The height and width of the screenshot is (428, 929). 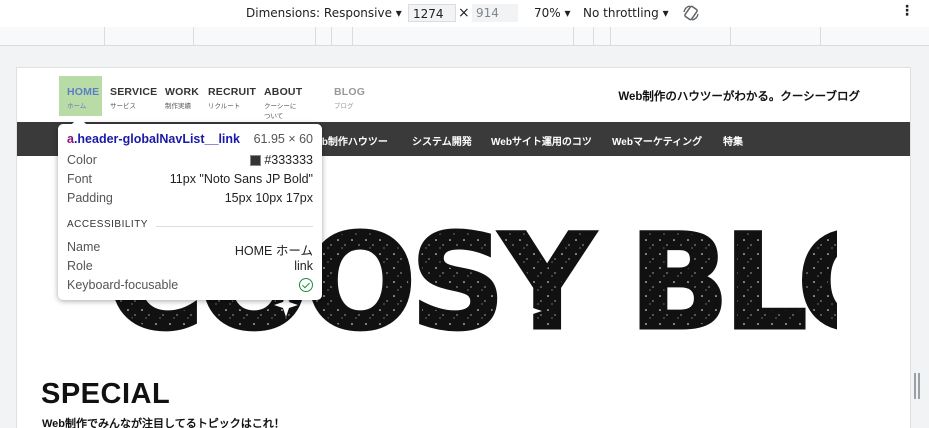 I want to click on row-key: Color, so click(x=82, y=160).